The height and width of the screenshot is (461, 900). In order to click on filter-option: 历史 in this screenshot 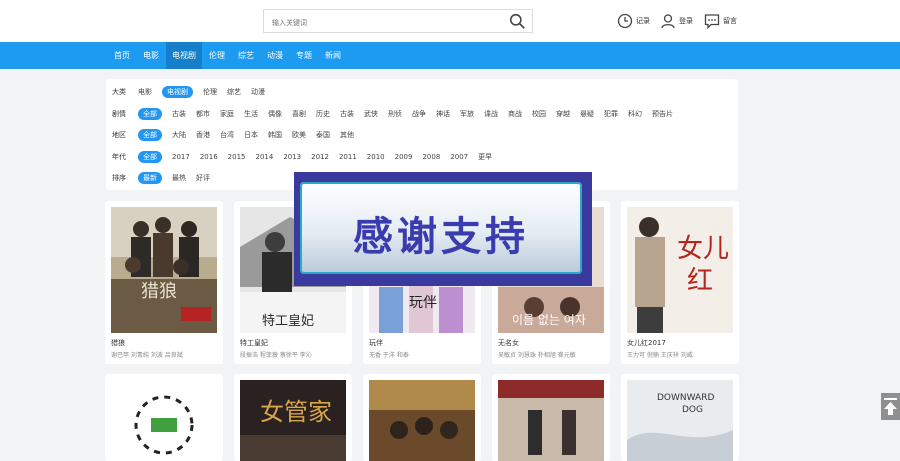, I will do `click(323, 114)`.